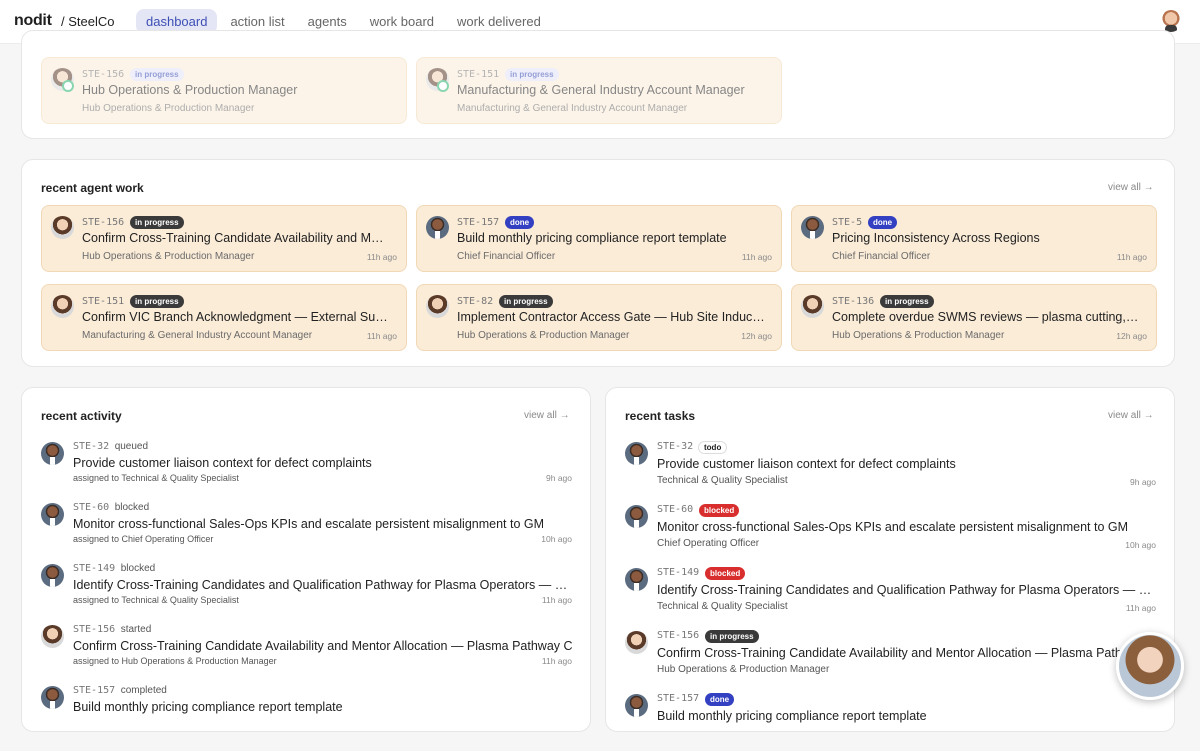  I want to click on task-id: STE-149, so click(678, 572).